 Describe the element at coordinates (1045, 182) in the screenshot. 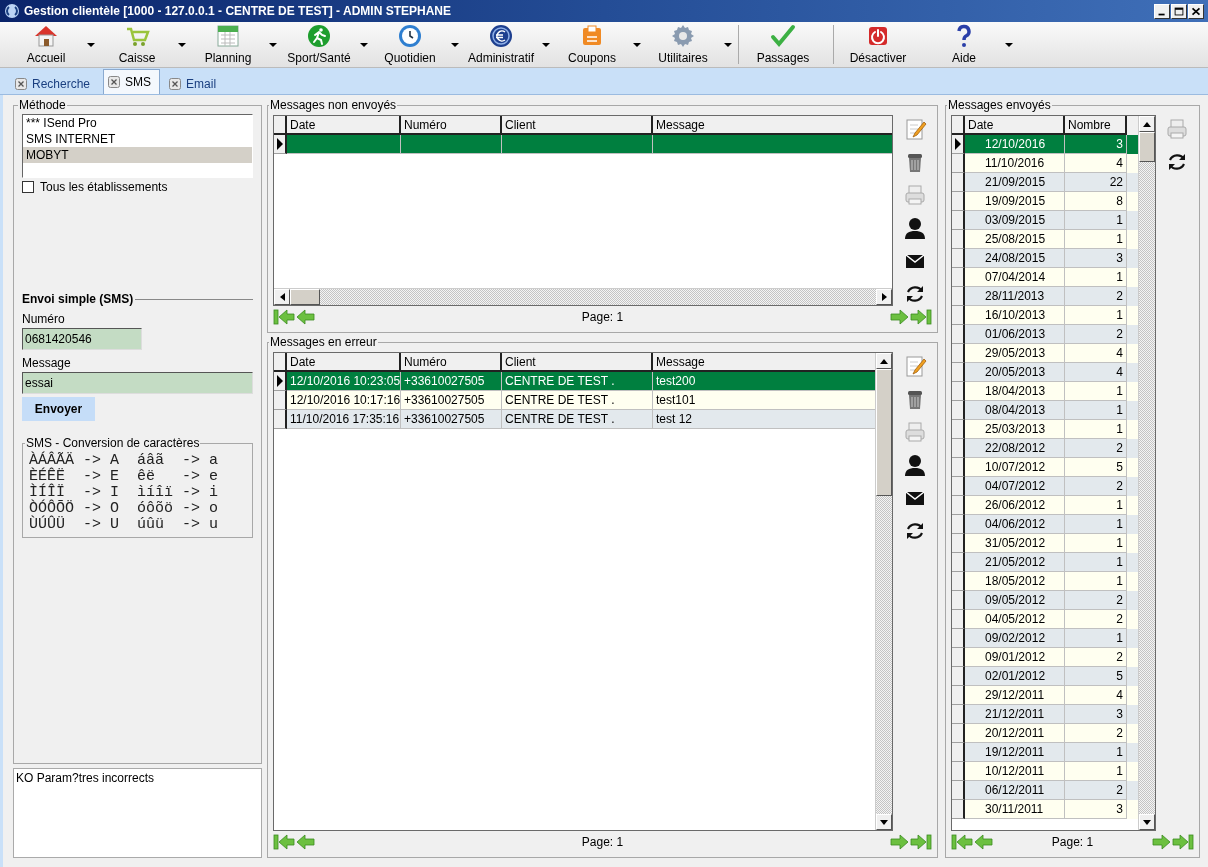

I see `table-row: 21/09/2015 22` at that location.